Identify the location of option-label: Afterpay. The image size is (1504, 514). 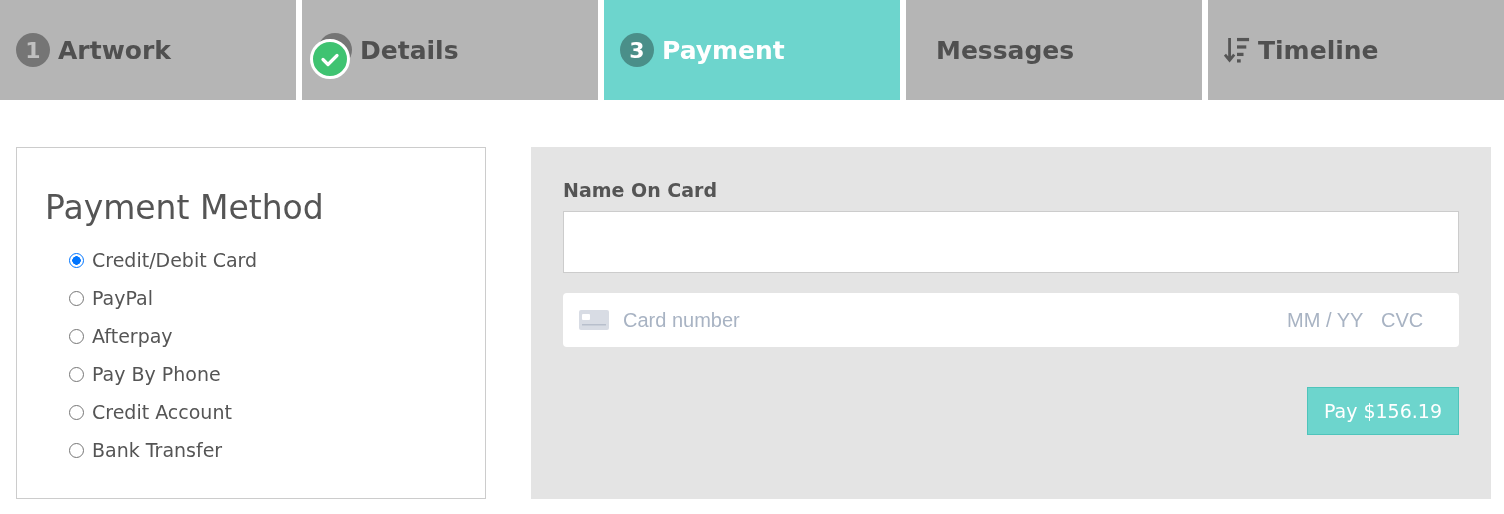
(132, 336).